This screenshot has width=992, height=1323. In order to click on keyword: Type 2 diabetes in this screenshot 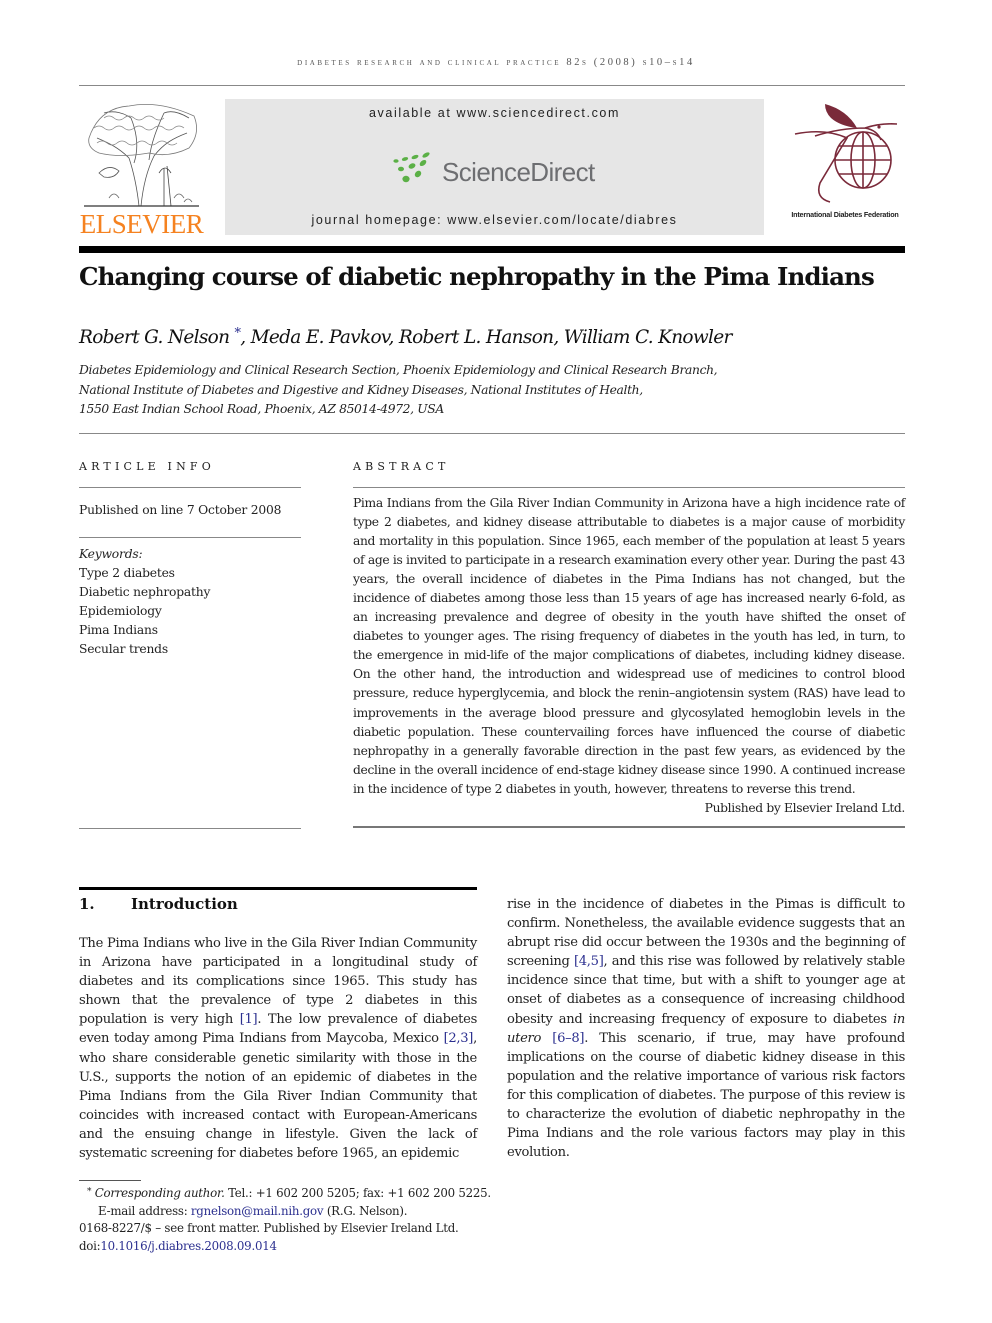, I will do `click(144, 573)`.